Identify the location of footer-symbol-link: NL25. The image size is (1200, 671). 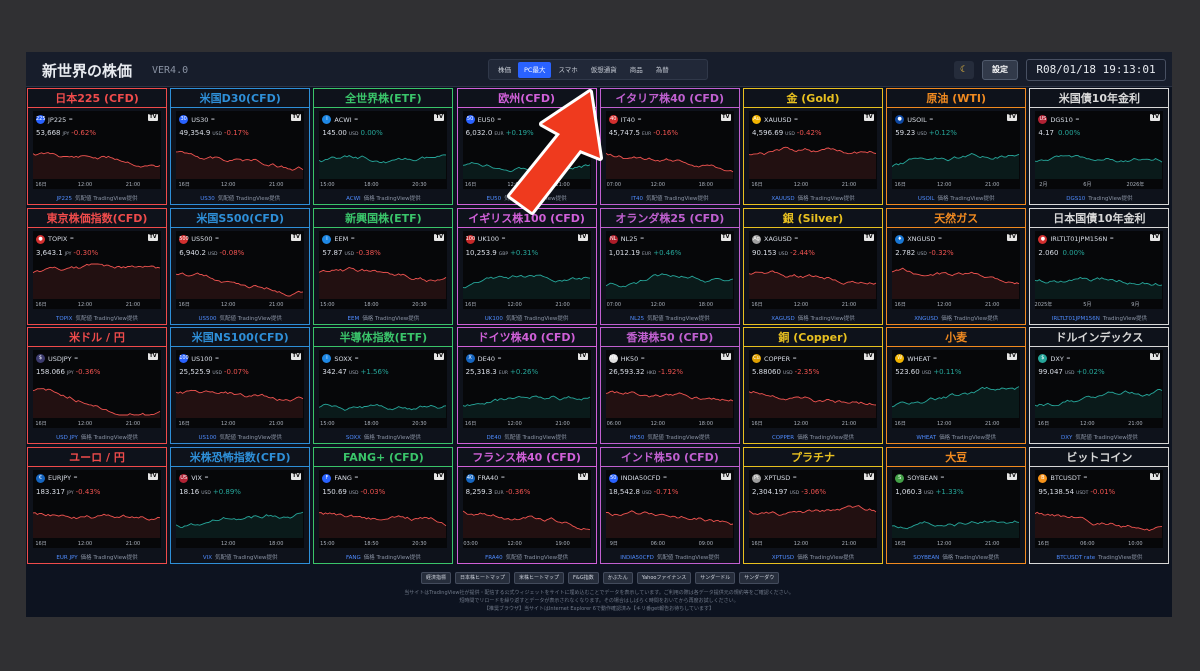
(637, 319).